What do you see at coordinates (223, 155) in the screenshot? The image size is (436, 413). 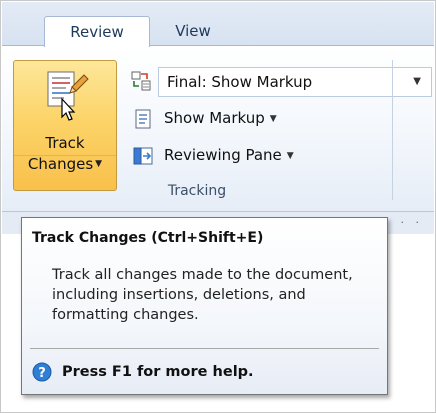 I see `reviewing-pane-label: Reviewing Pane` at bounding box center [223, 155].